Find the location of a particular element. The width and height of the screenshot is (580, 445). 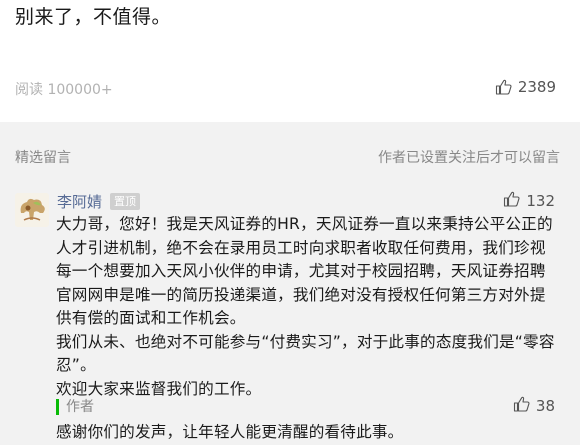

reply-author-label: 作者 is located at coordinates (80, 407).